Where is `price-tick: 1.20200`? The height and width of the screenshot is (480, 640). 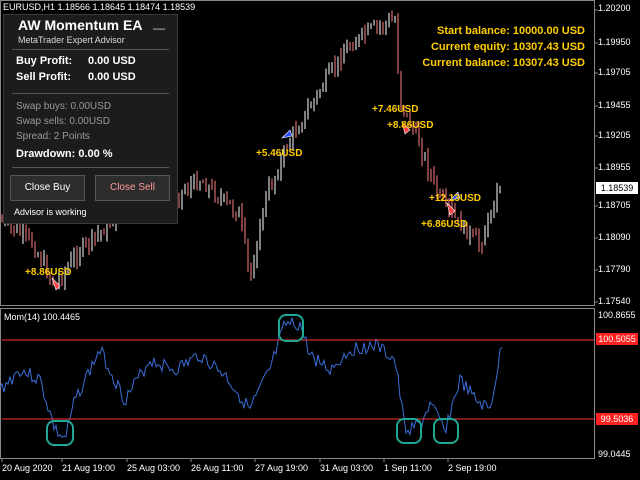
price-tick: 1.20200 is located at coordinates (614, 8).